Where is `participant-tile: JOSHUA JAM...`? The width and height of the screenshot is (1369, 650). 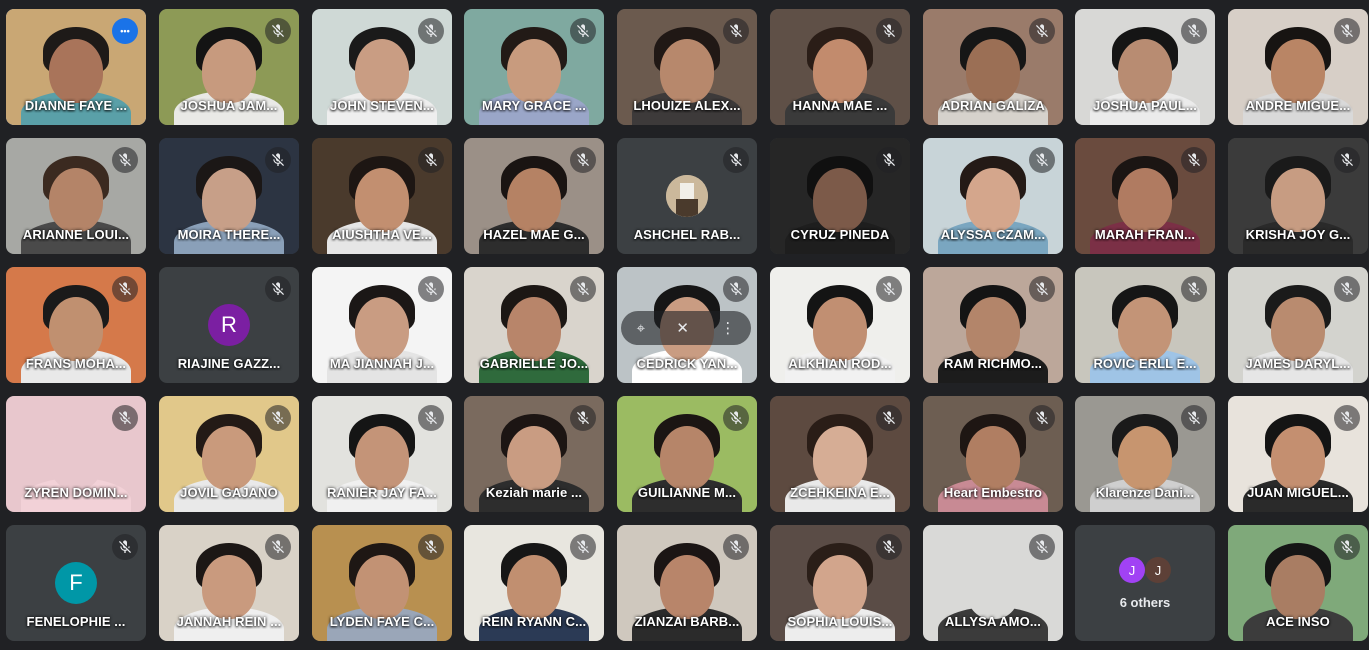
participant-tile: JOSHUA JAM... is located at coordinates (229, 67).